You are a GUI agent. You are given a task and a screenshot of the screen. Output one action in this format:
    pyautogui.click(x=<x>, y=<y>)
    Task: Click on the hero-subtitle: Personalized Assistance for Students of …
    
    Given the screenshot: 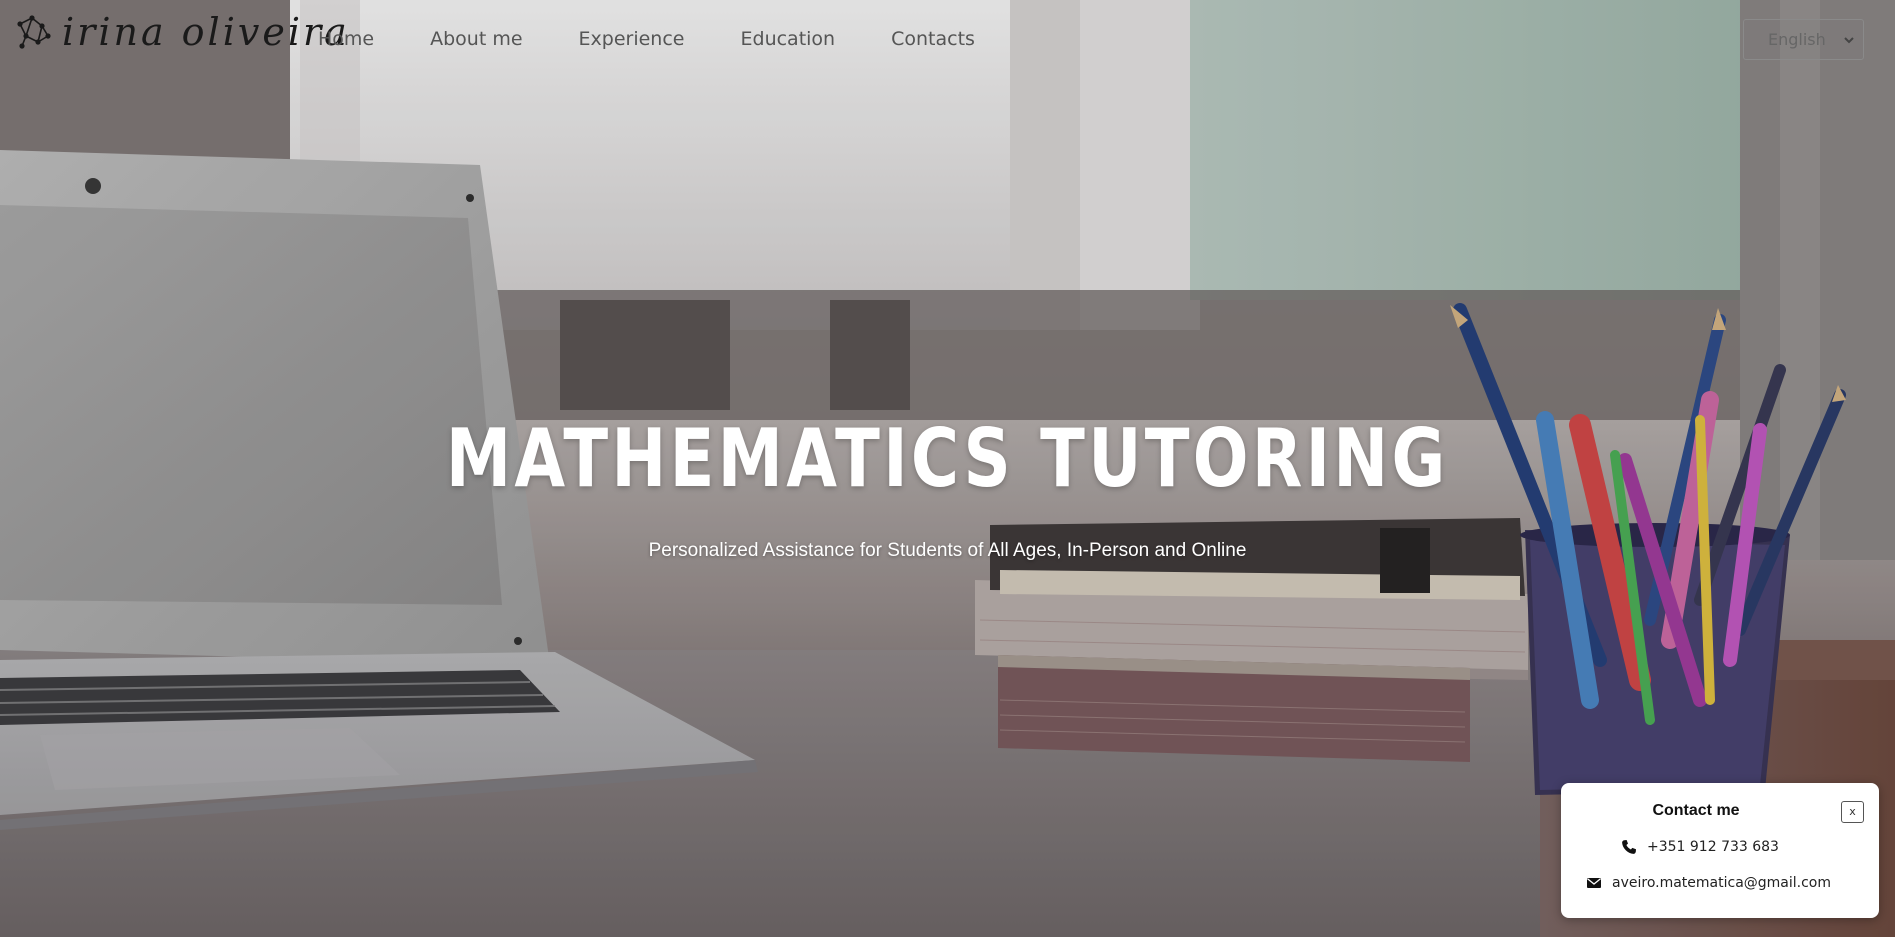 What is the action you would take?
    pyautogui.click(x=947, y=550)
    